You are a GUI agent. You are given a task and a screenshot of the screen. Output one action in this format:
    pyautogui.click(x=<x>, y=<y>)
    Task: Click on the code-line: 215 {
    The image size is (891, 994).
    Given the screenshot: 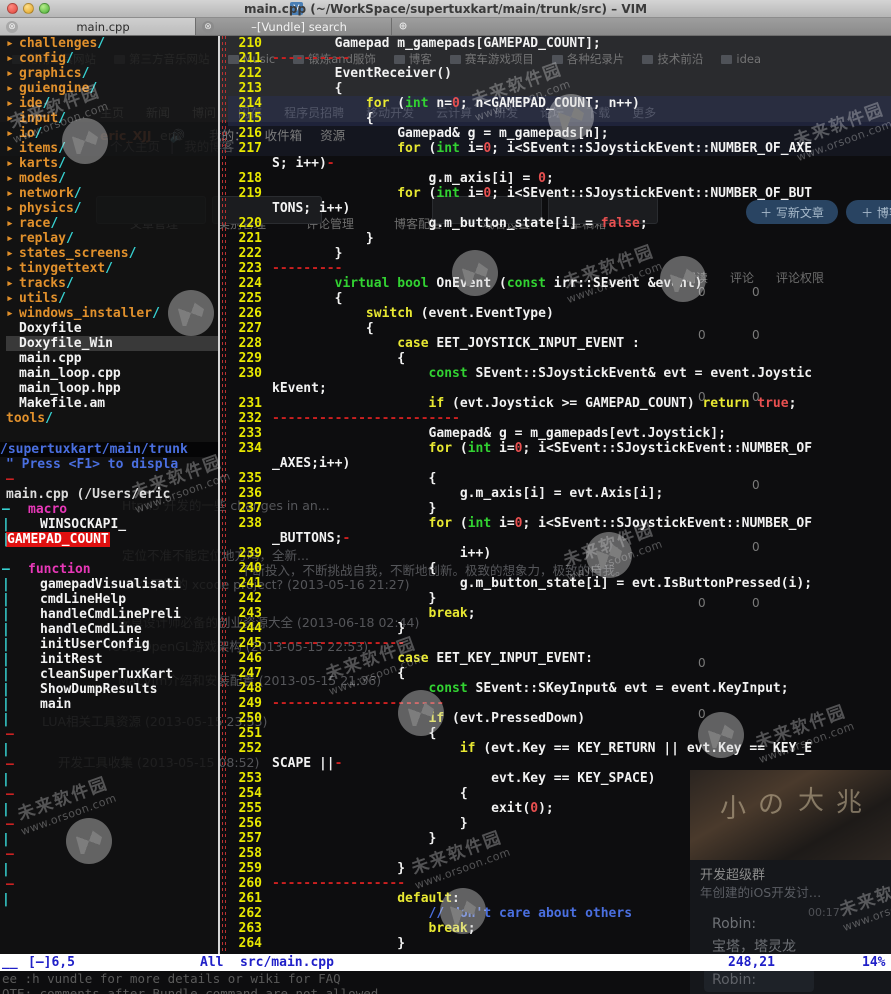 What is the action you would take?
    pyautogui.click(x=559, y=118)
    